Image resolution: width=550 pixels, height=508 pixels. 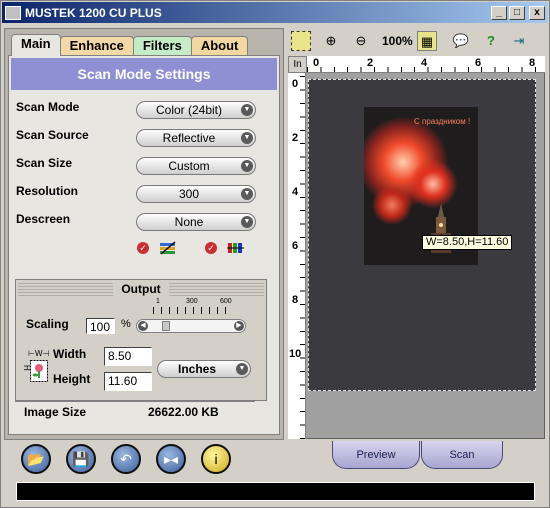 What do you see at coordinates (192, 301) in the screenshot?
I see `scale-tick-300: 300` at bounding box center [192, 301].